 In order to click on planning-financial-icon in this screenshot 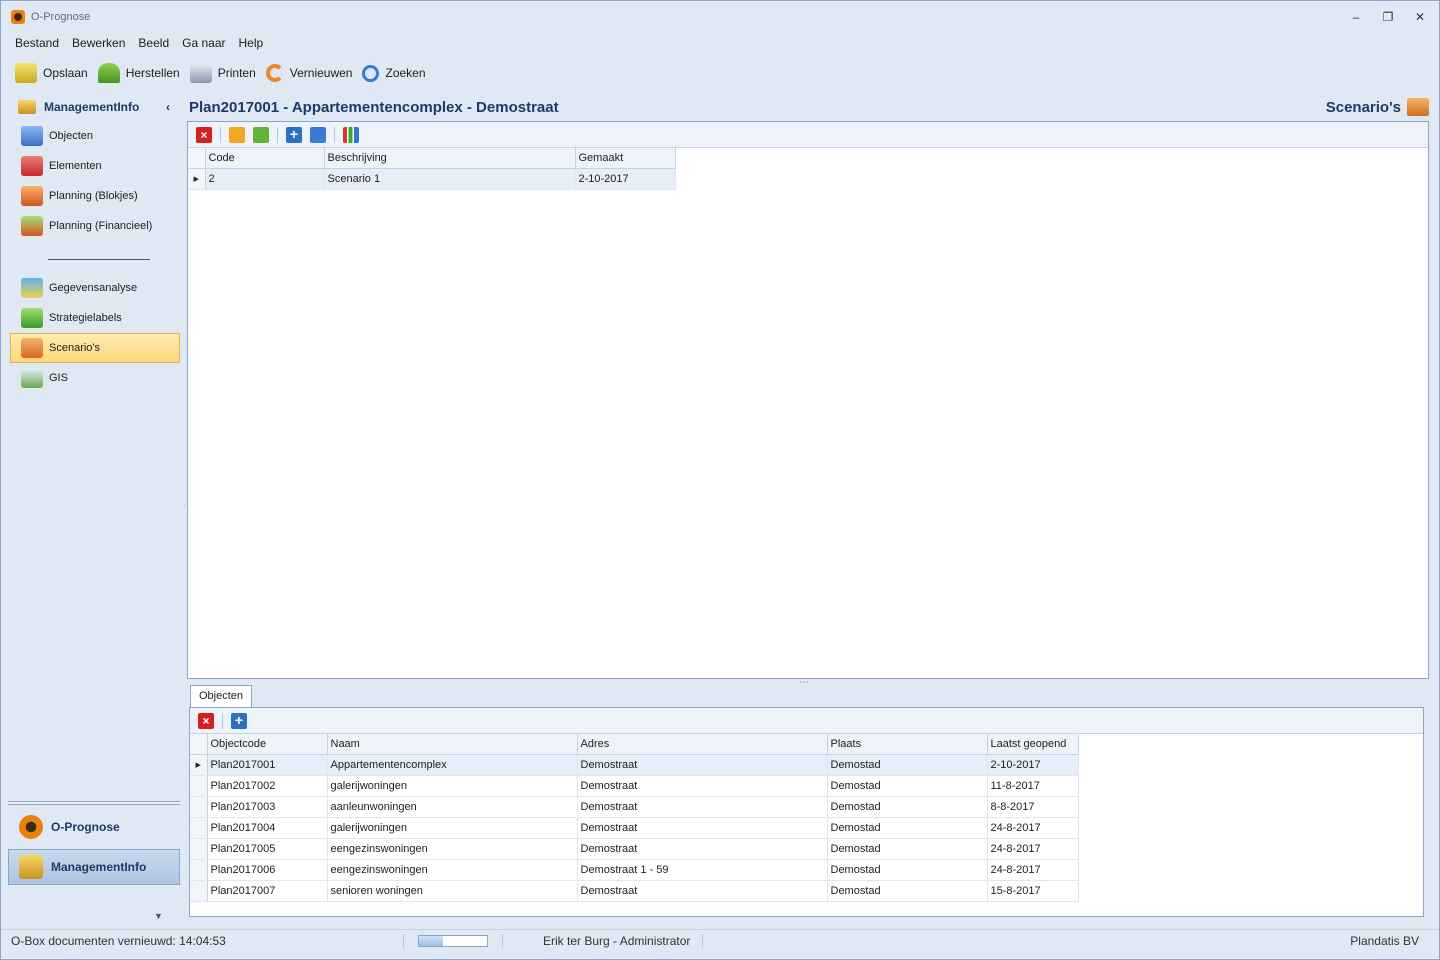, I will do `click(32, 226)`.